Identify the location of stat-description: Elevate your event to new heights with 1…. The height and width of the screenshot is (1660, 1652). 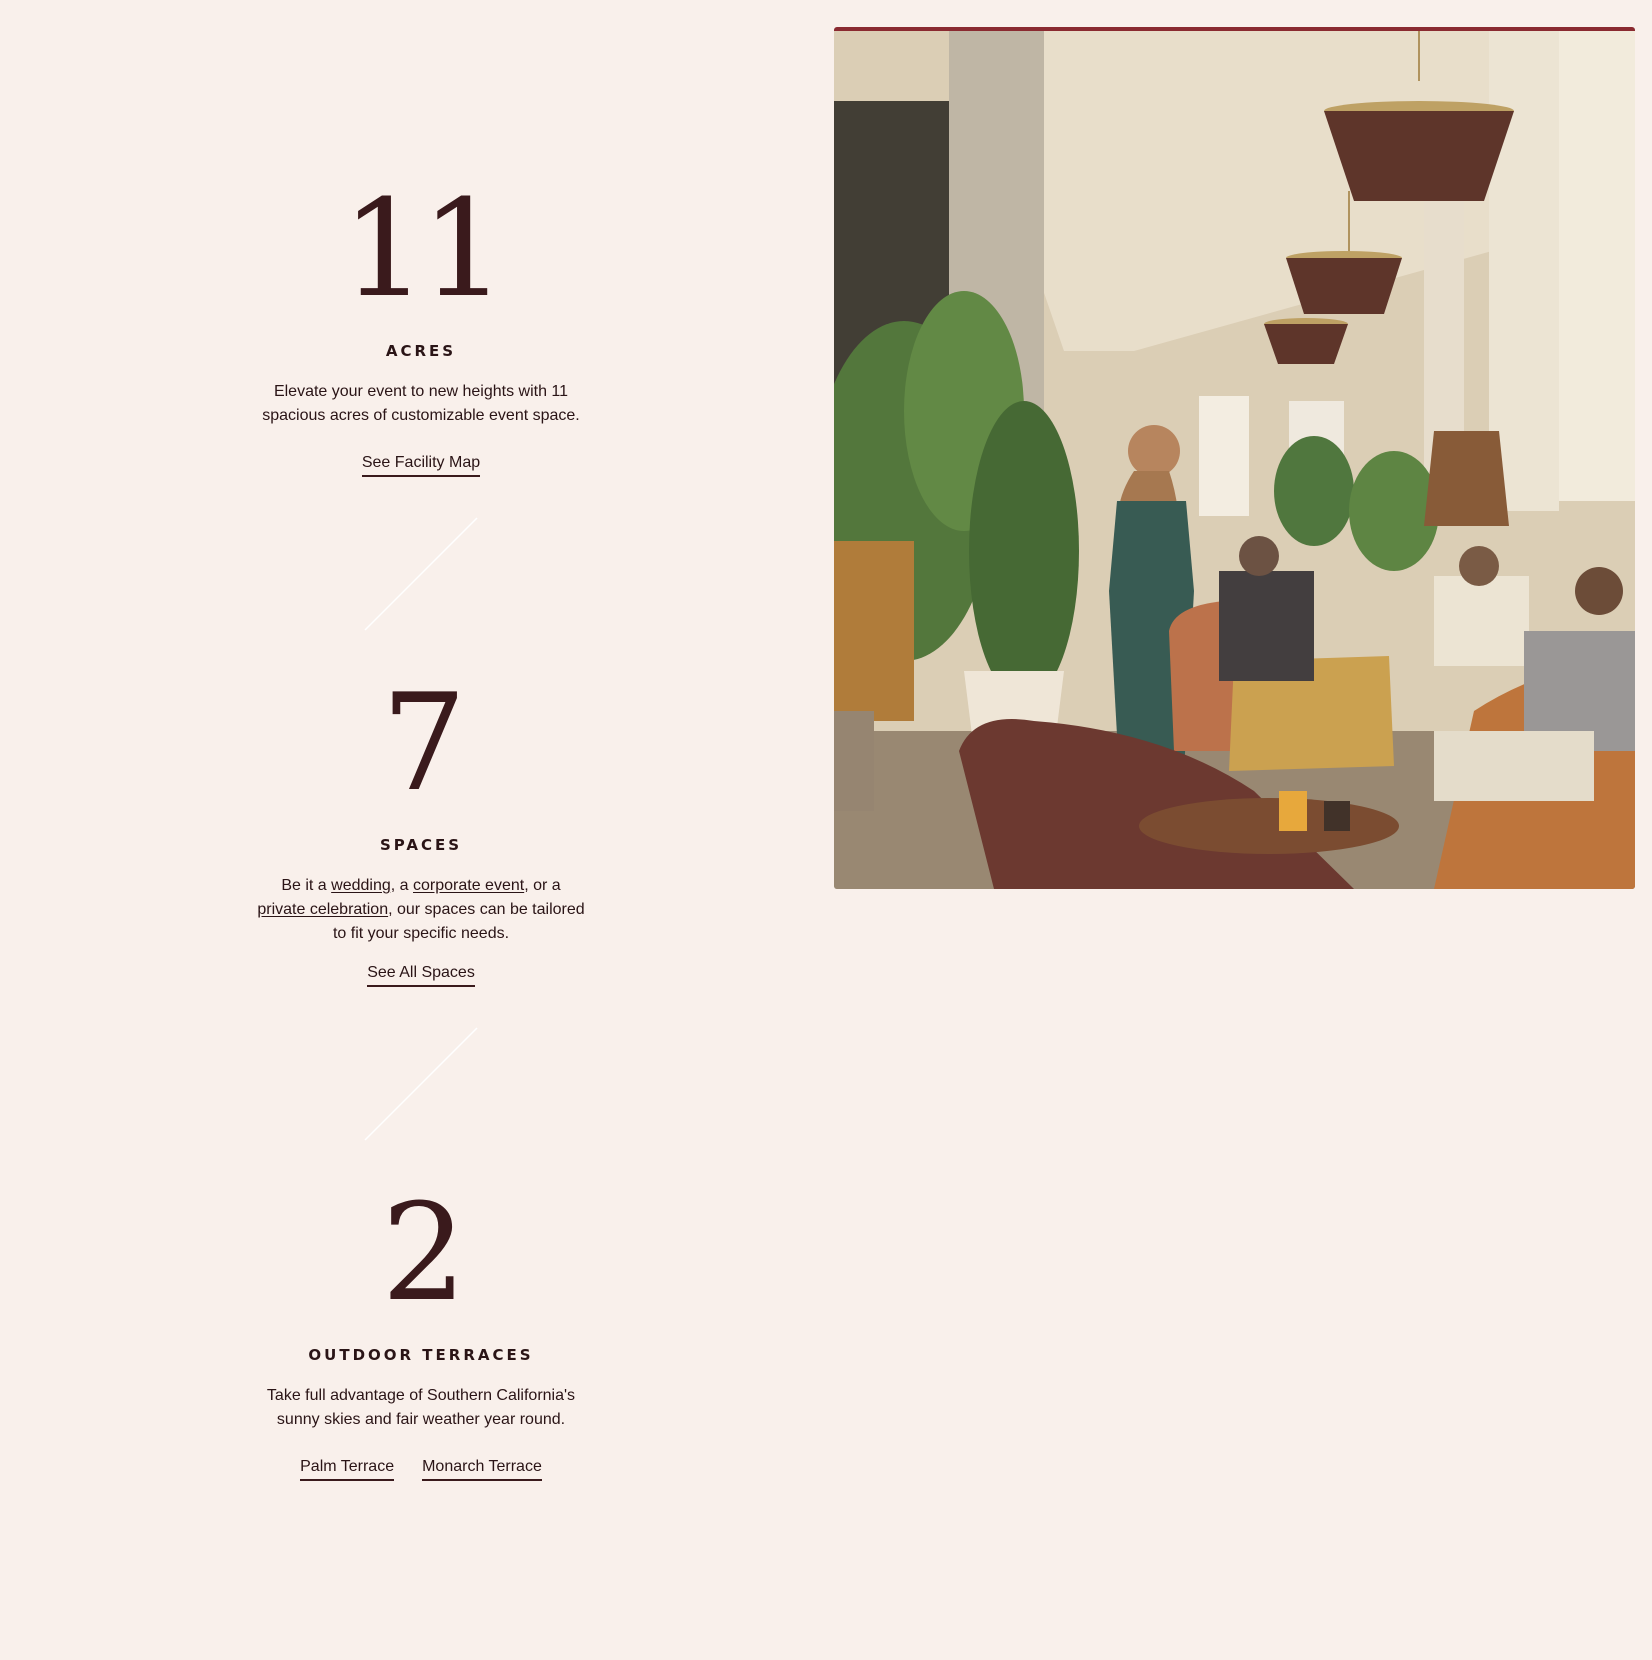
(421, 403).